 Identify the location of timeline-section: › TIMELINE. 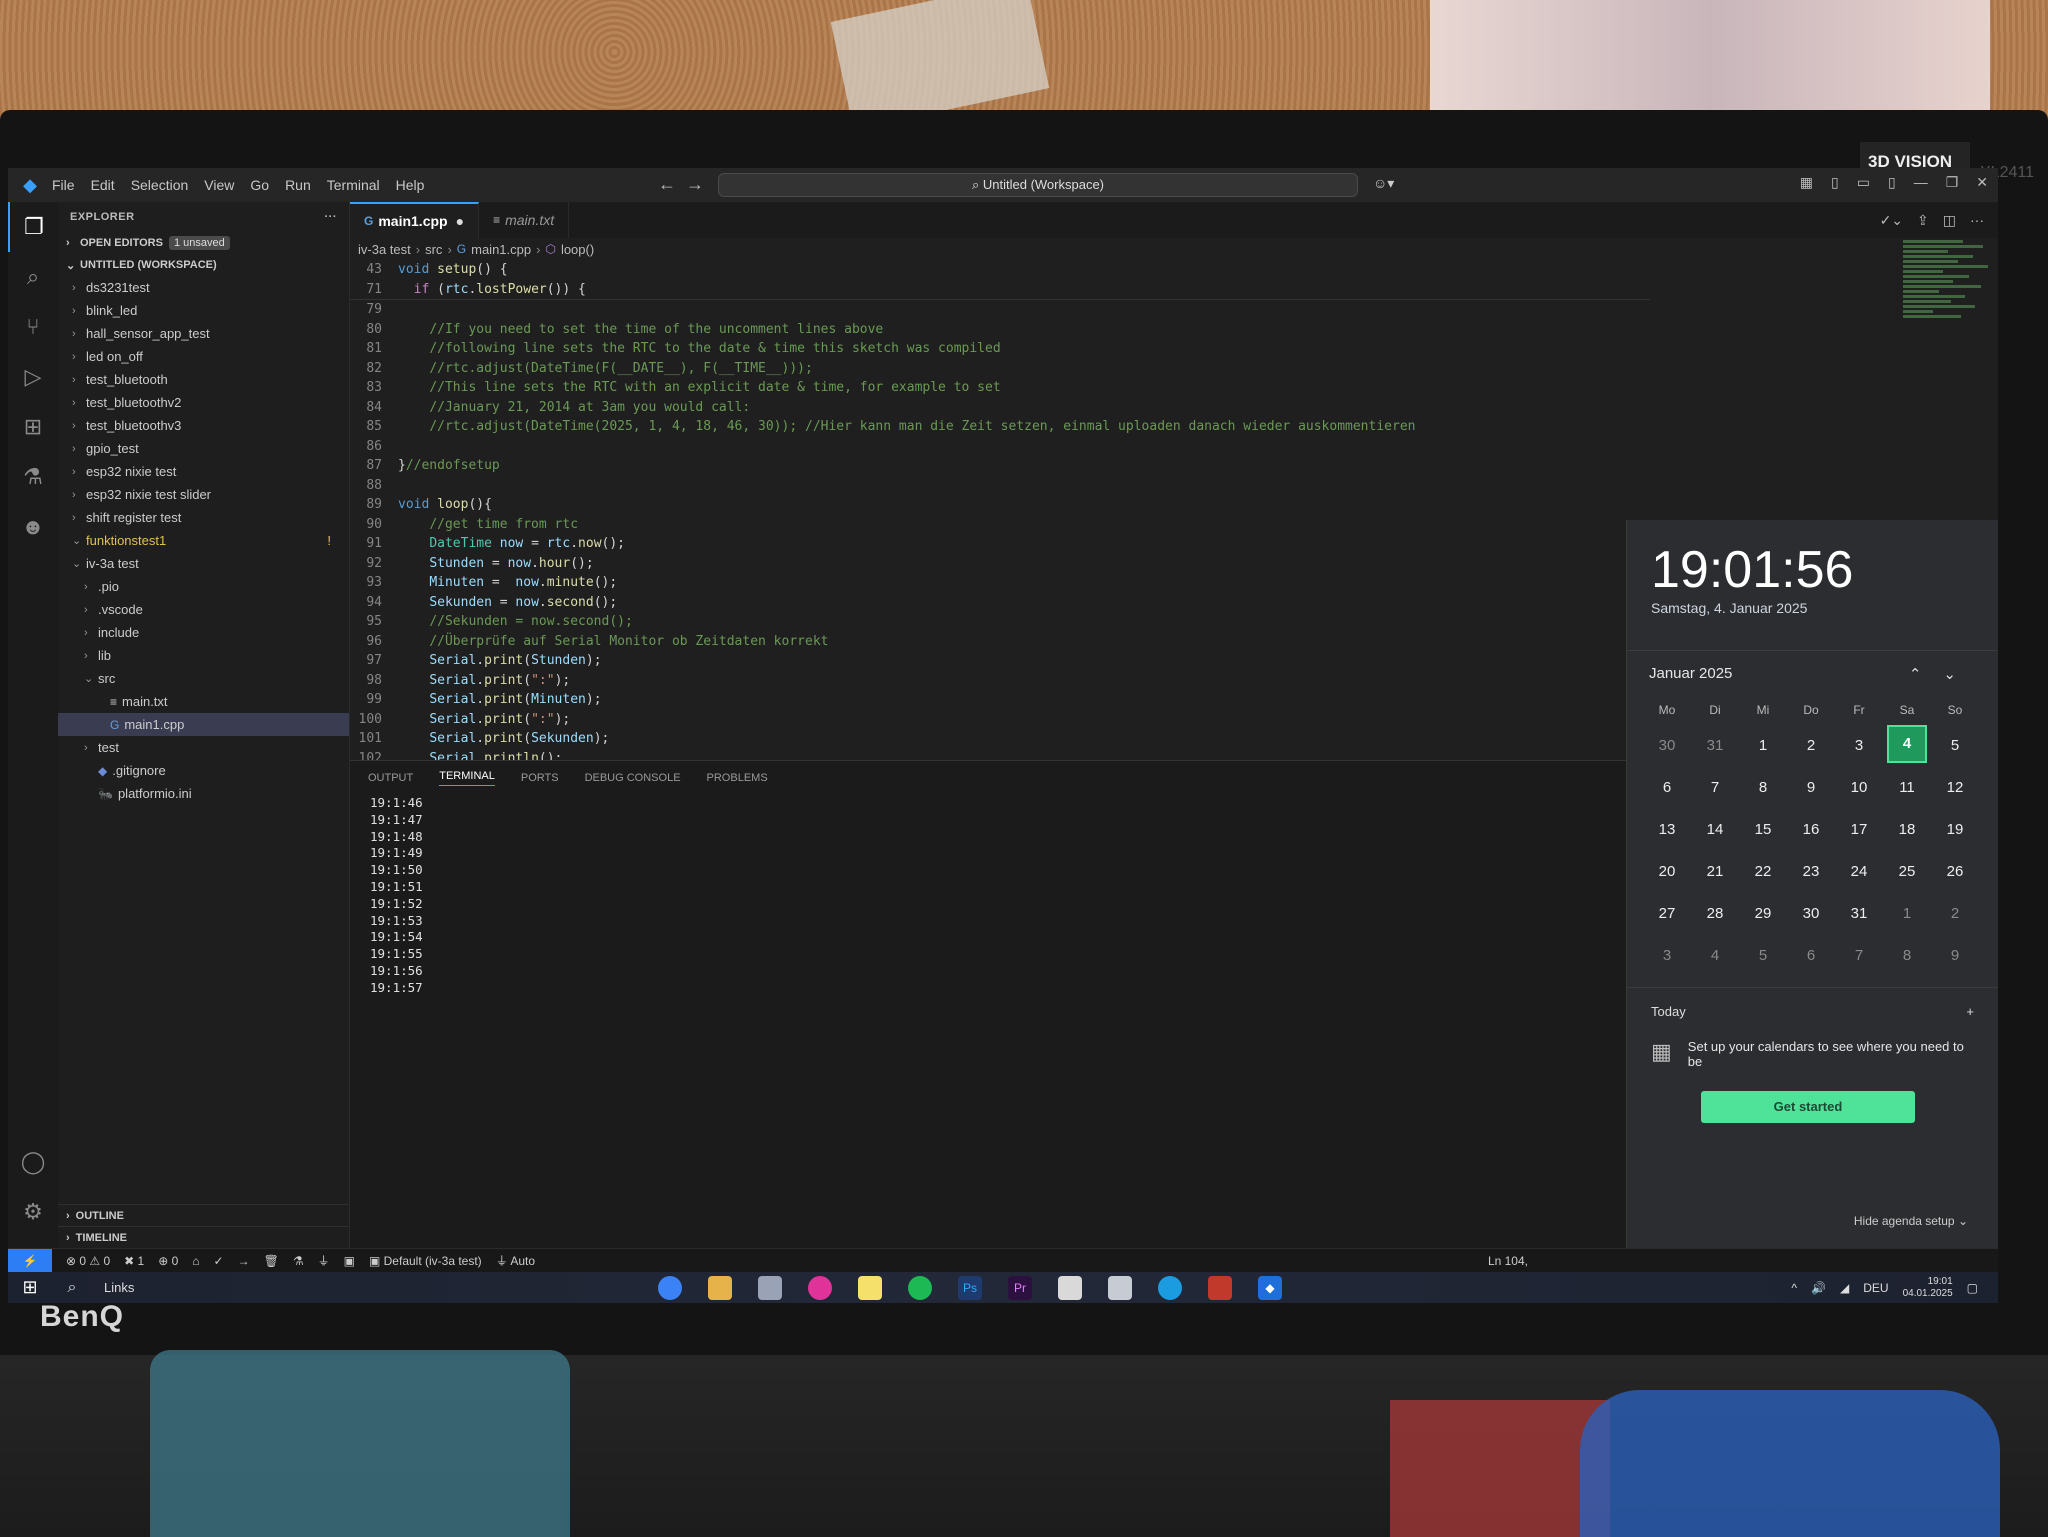
(203, 1237).